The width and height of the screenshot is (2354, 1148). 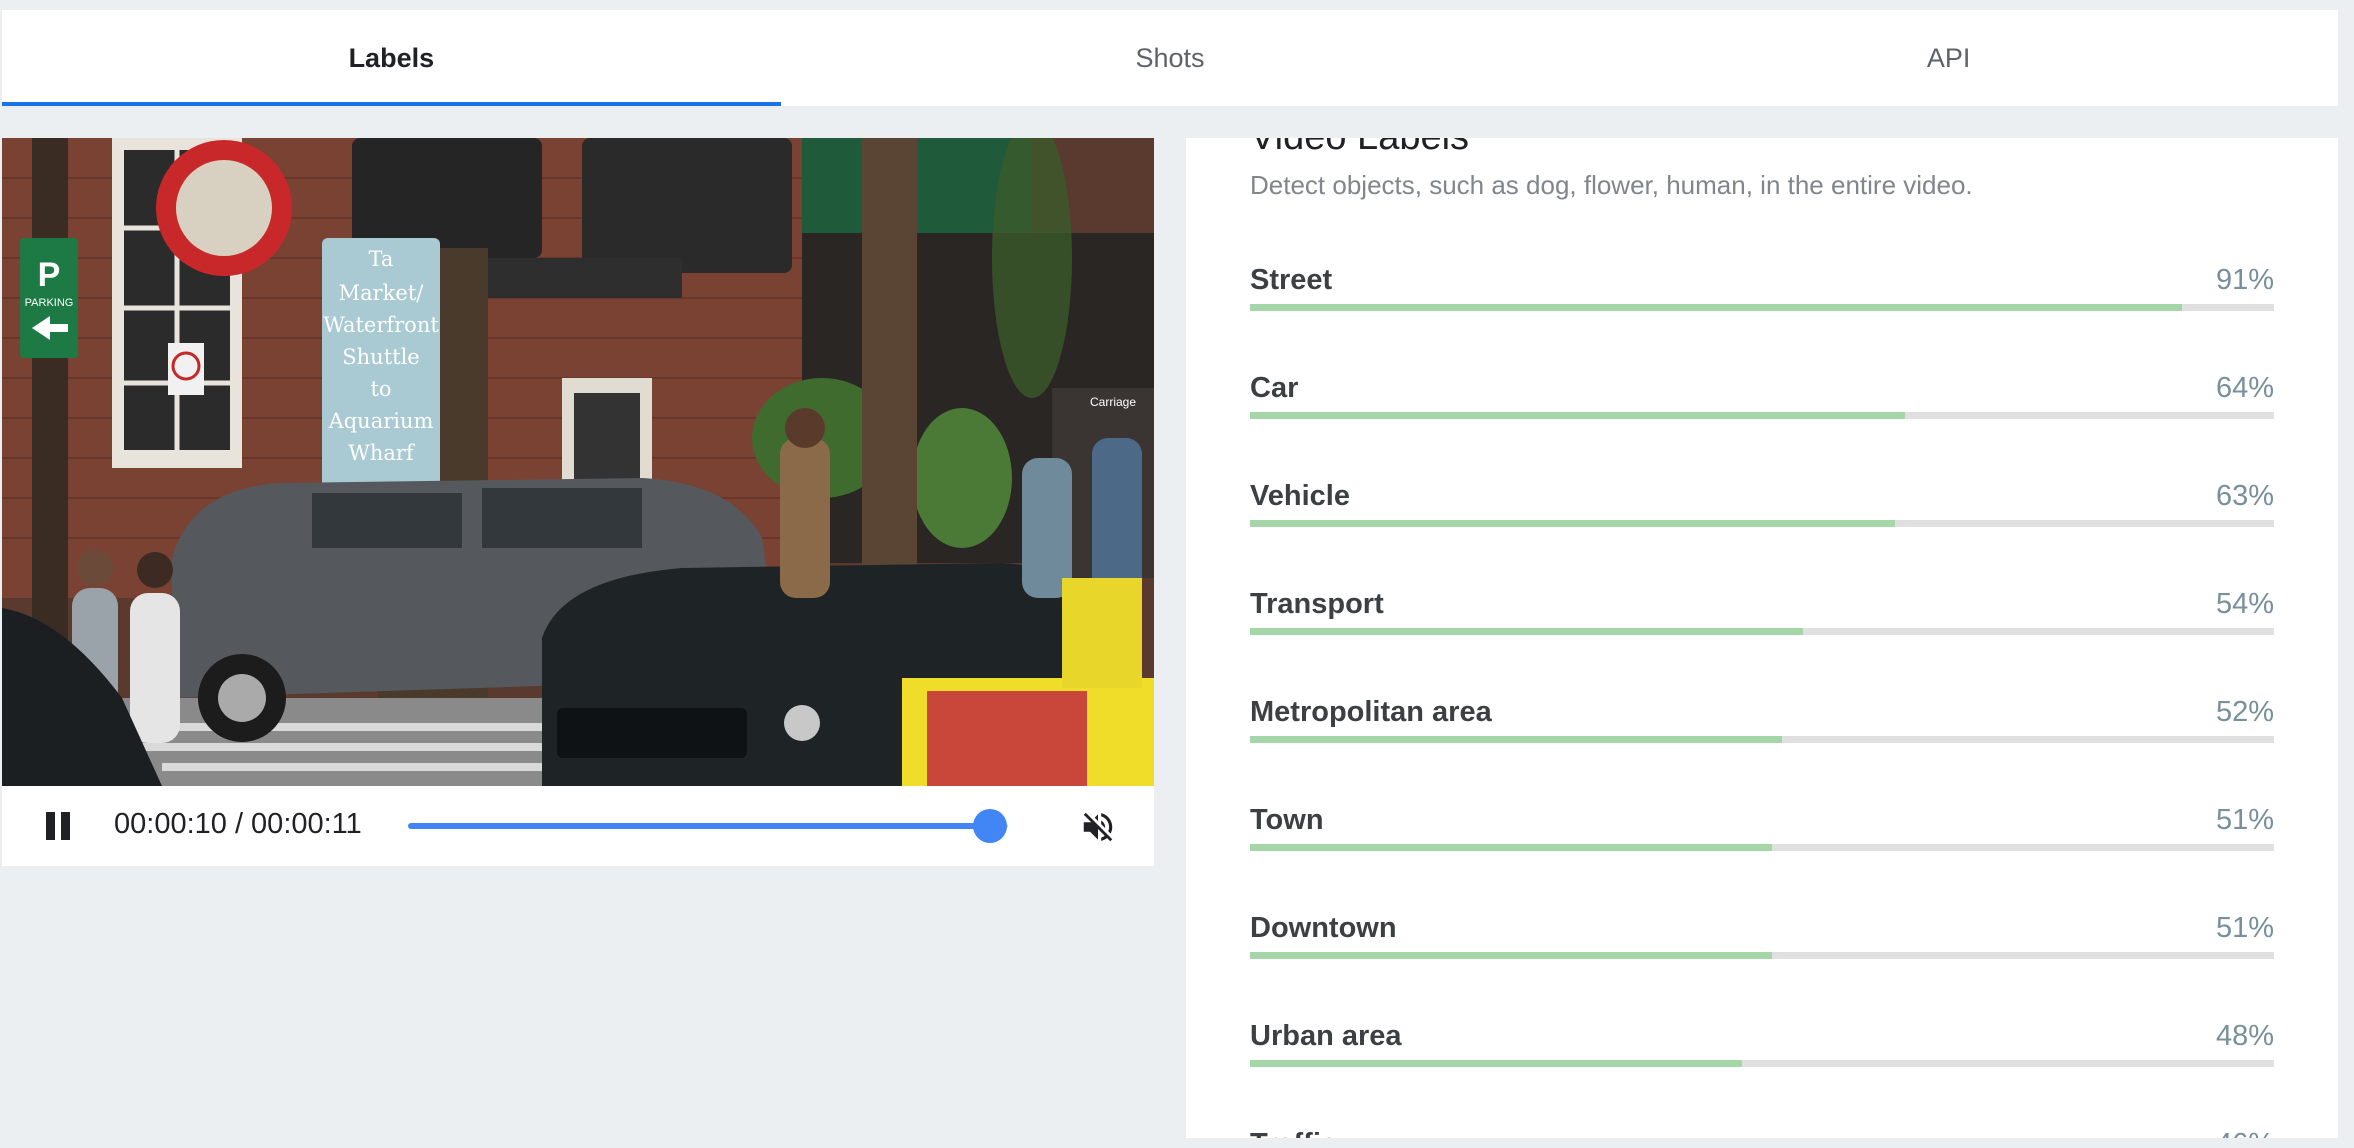 What do you see at coordinates (1762, 510) in the screenshot?
I see `label-row: Vehicle 63%` at bounding box center [1762, 510].